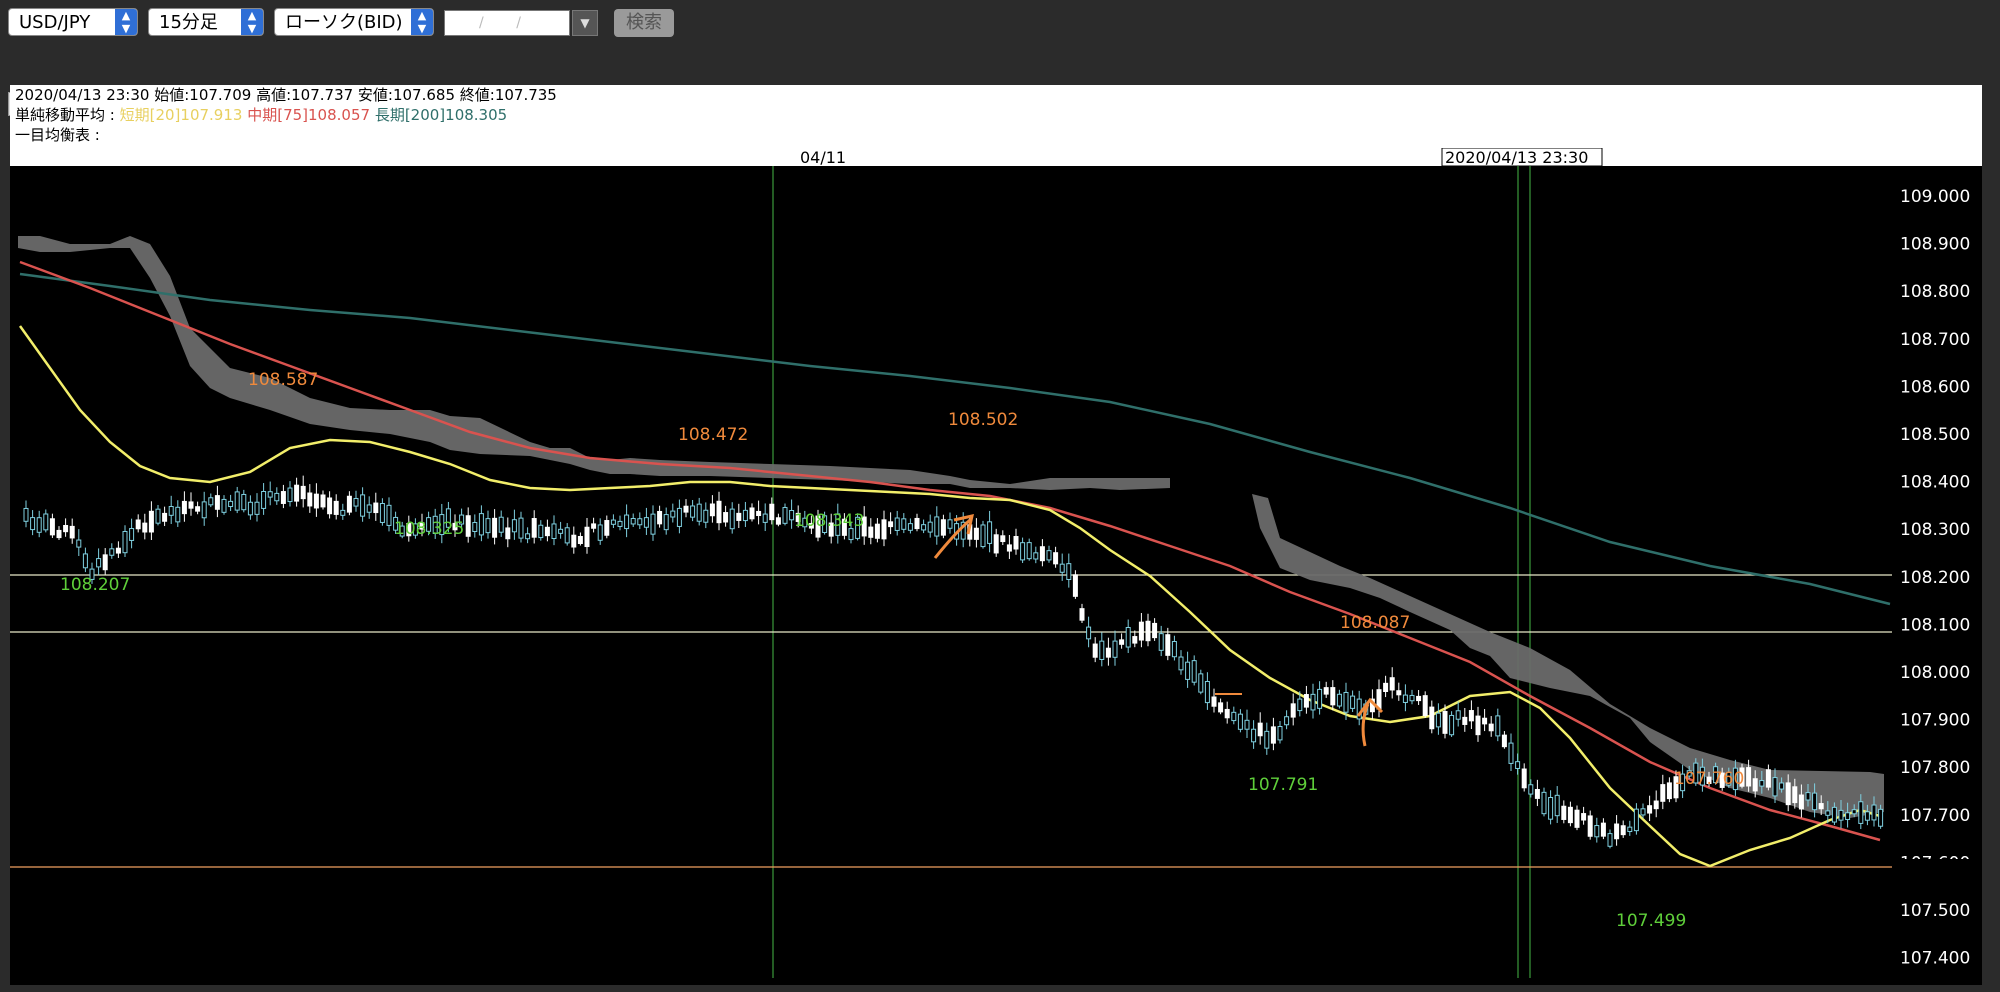 The width and height of the screenshot is (2000, 992). Describe the element at coordinates (206, 22) in the screenshot. I see `timeframe-select: 15分足 ▲ ▼` at that location.